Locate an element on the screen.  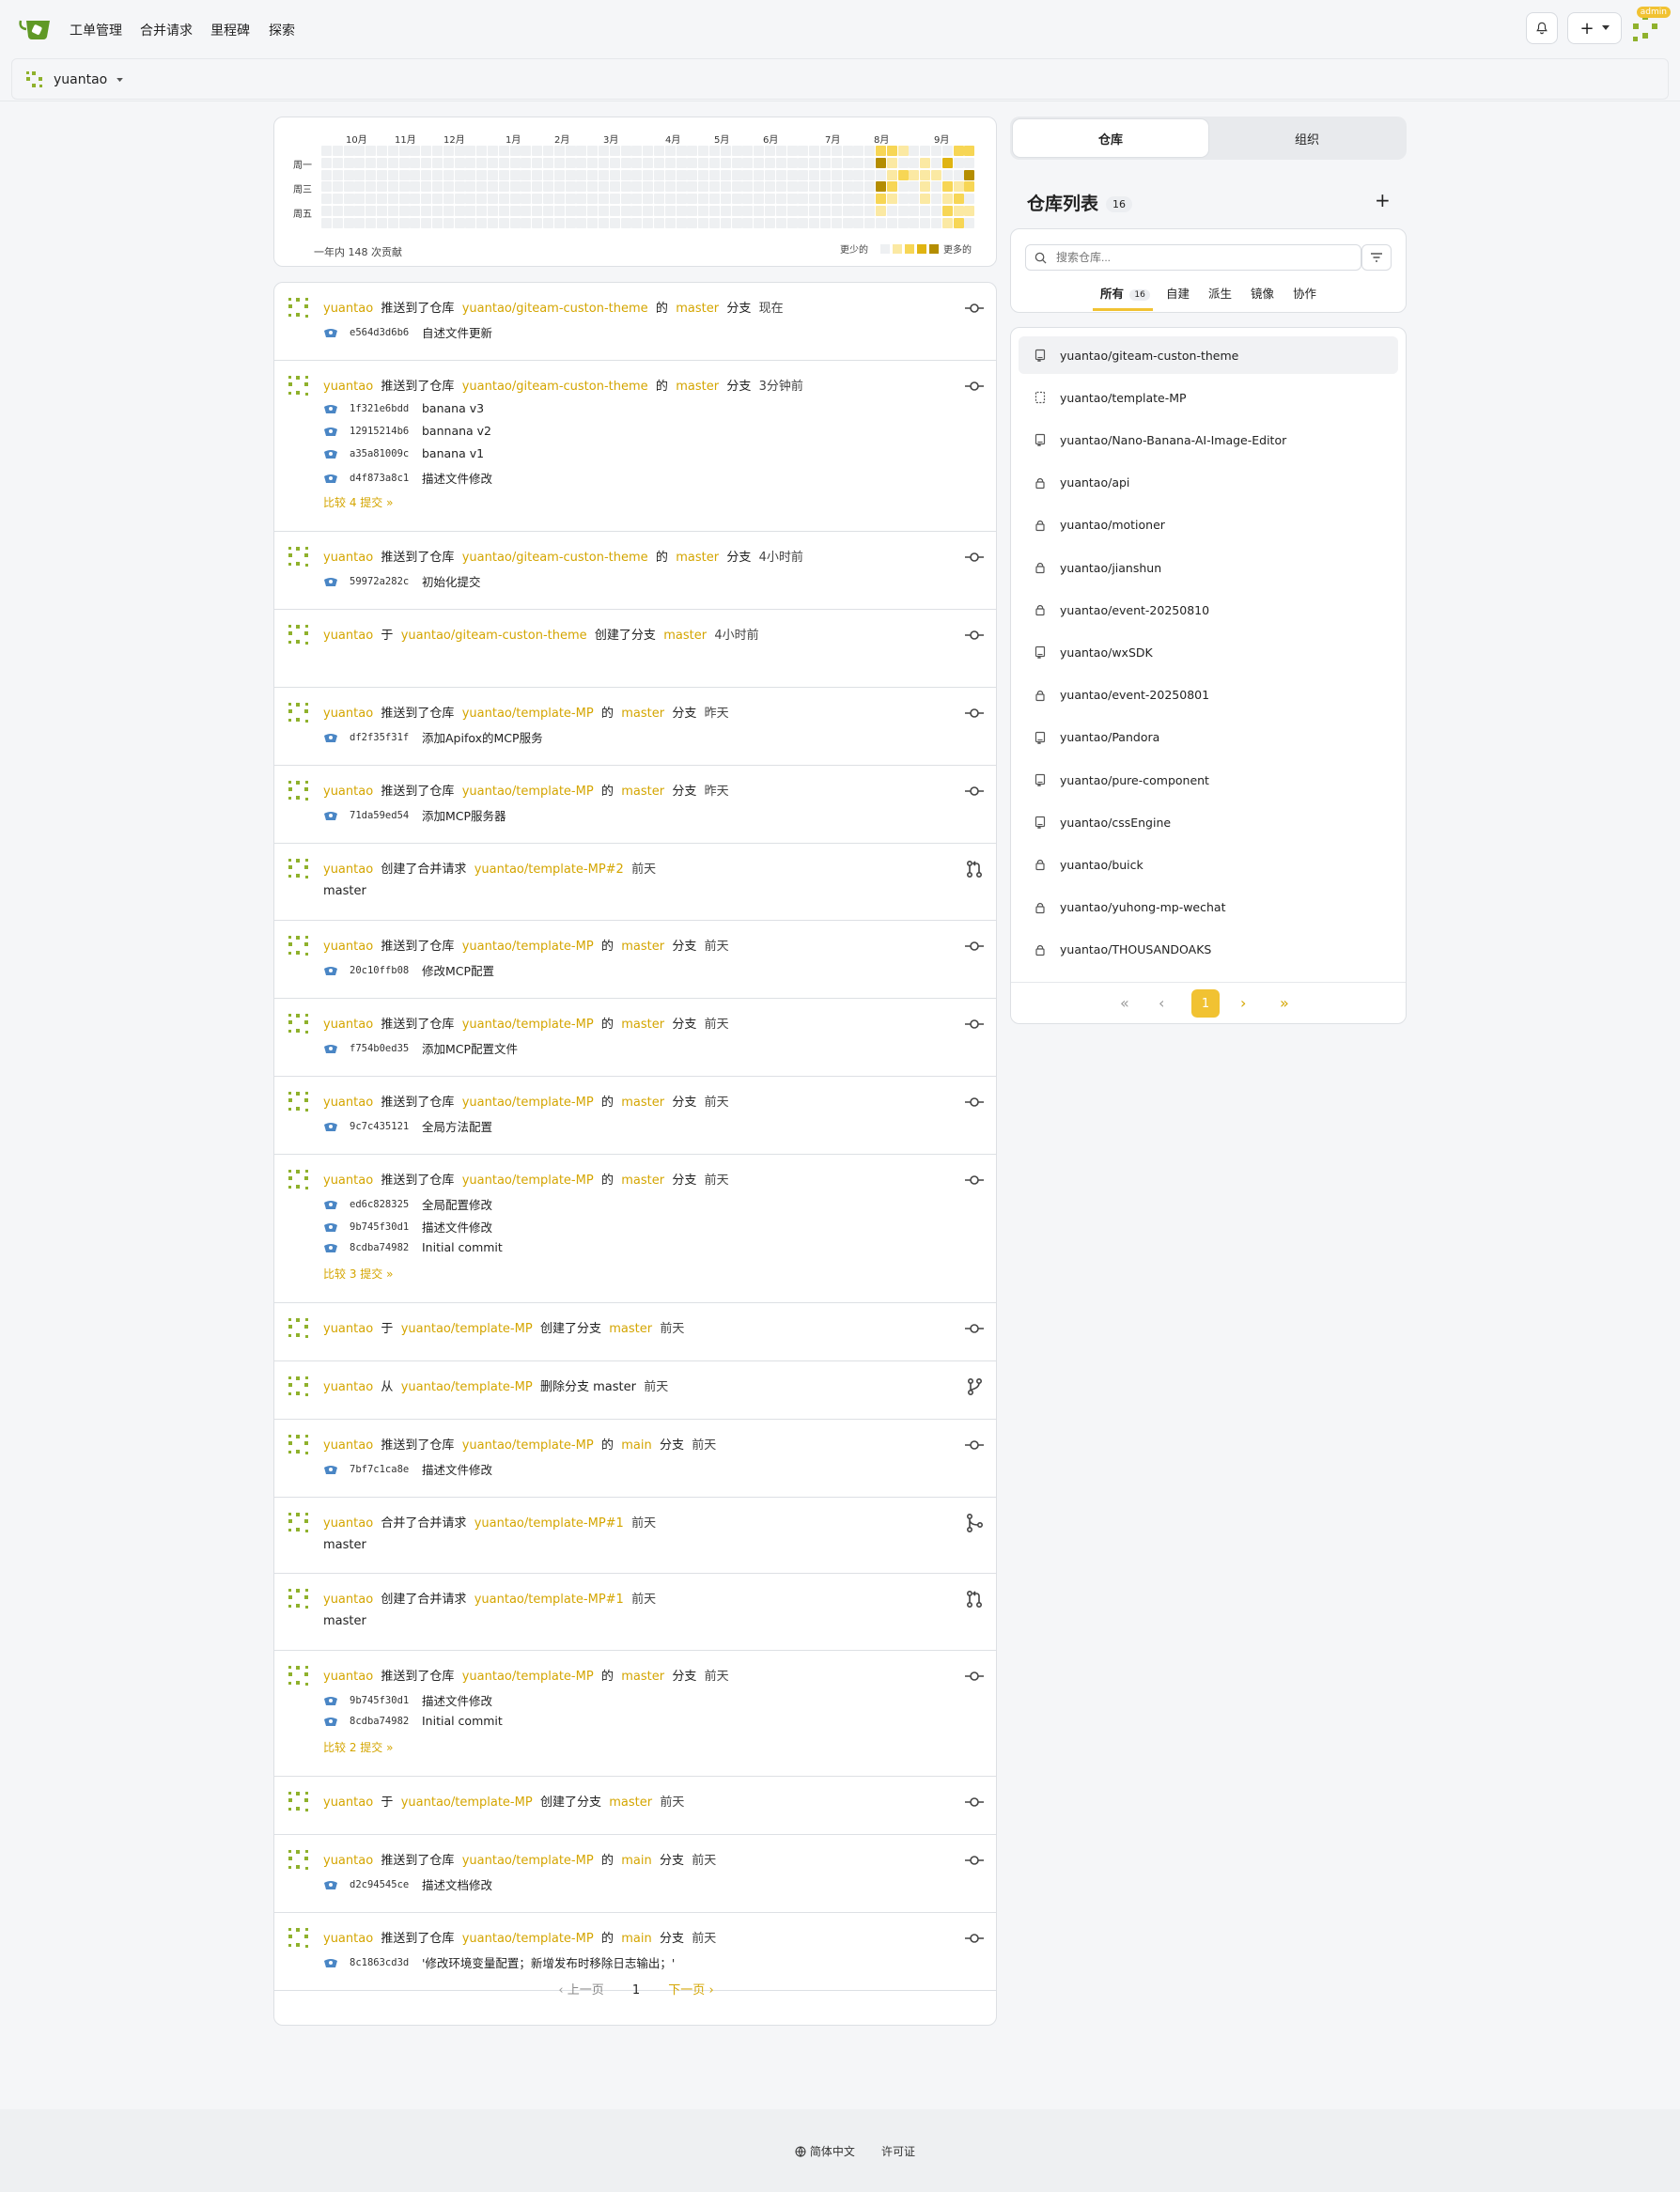
license-link: 许可证 is located at coordinates (898, 2151).